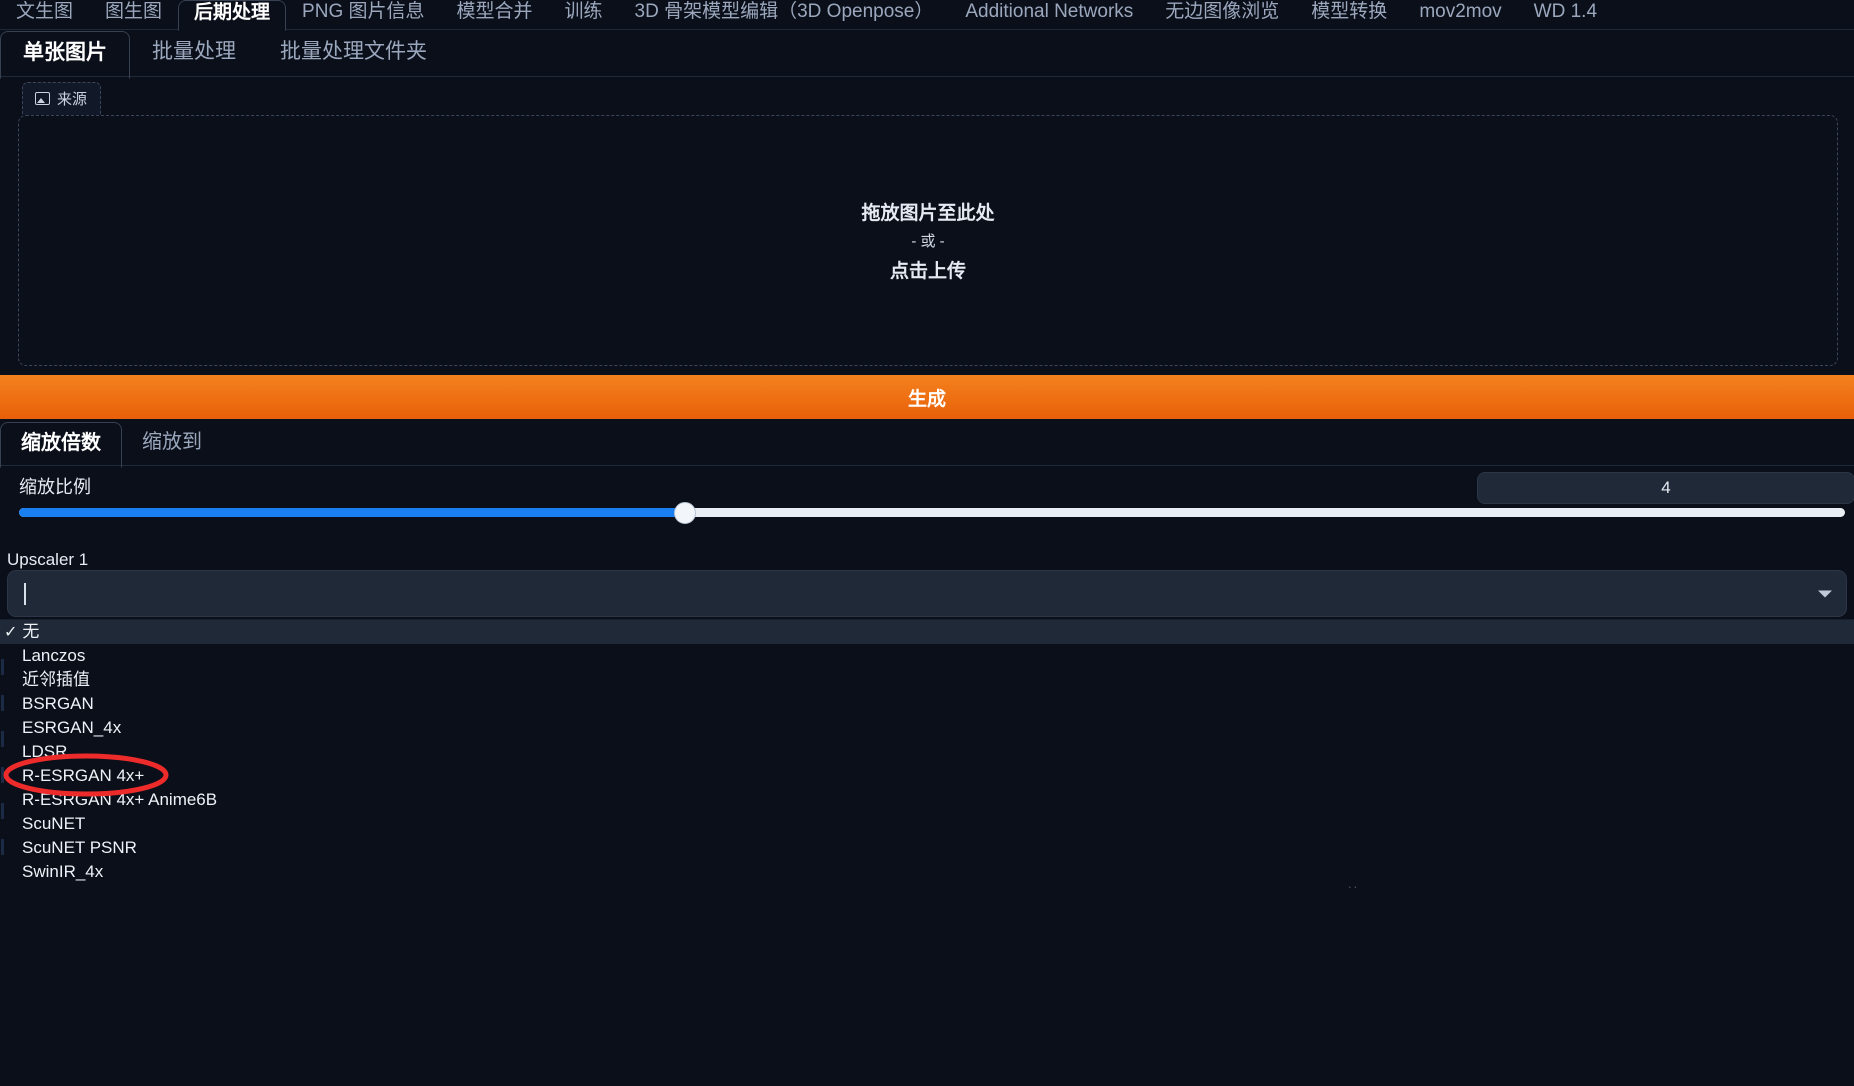 Image resolution: width=1854 pixels, height=1086 pixels. I want to click on upscaler-1-combobox, so click(927, 593).